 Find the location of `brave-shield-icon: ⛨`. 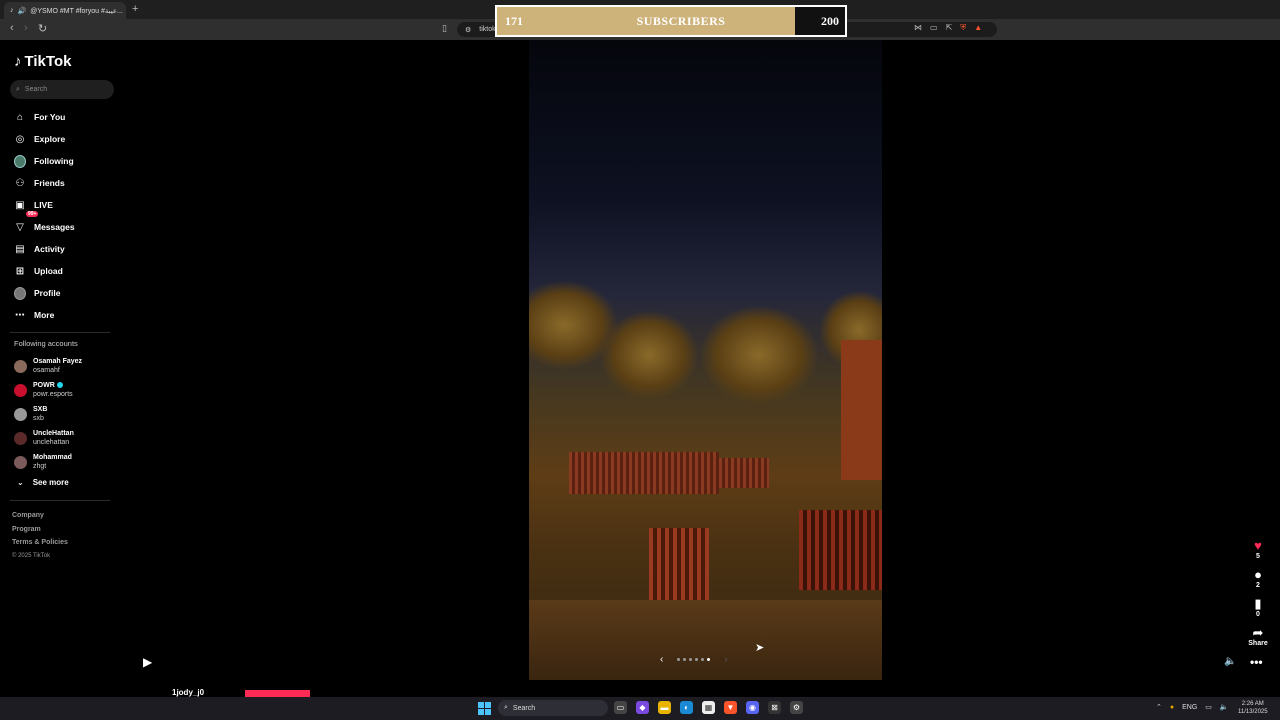

brave-shield-icon: ⛨ is located at coordinates (963, 28).